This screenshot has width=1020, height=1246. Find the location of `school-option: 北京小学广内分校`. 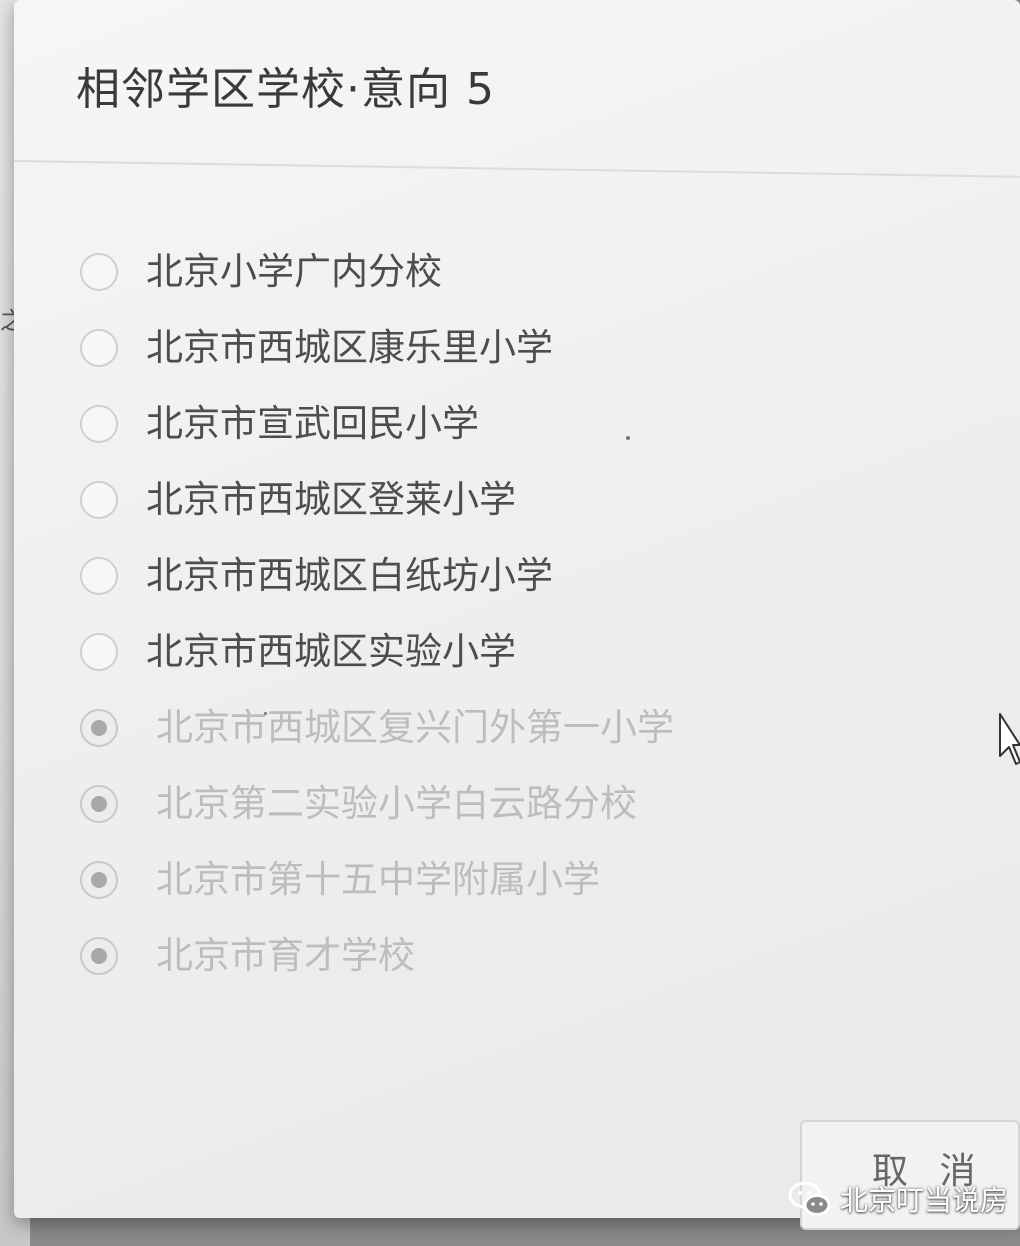

school-option: 北京小学广内分校 is located at coordinates (517, 273).